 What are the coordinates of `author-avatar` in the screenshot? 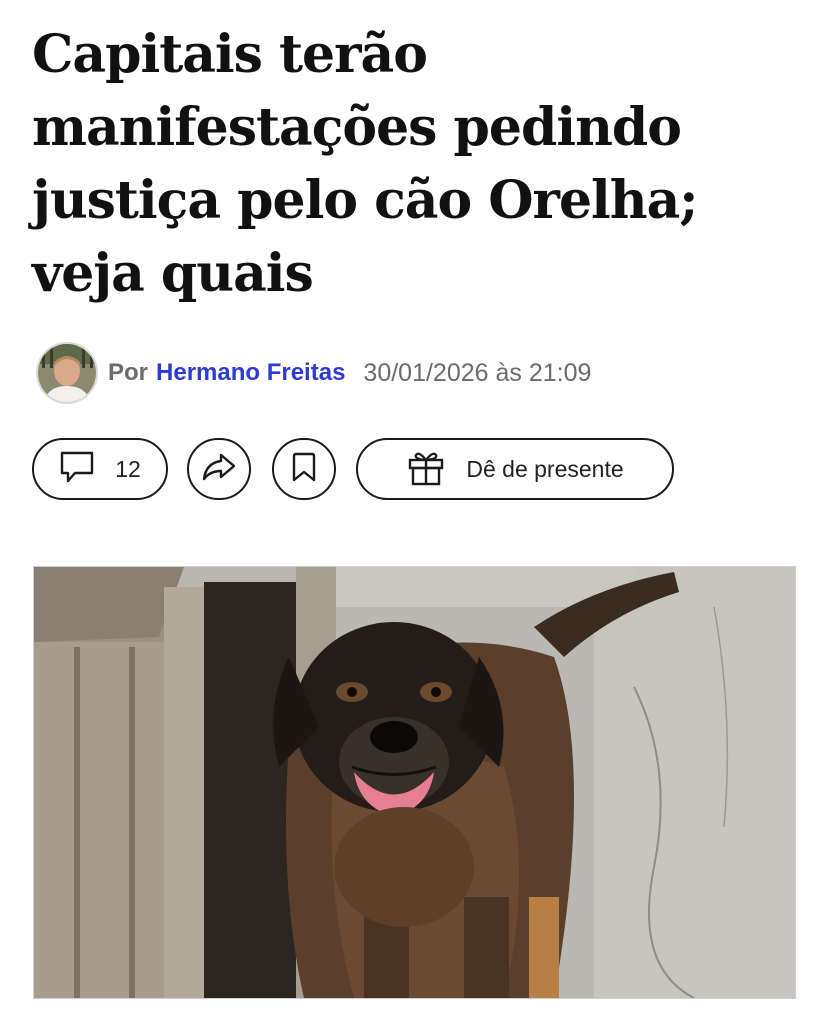 It's located at (67, 373).